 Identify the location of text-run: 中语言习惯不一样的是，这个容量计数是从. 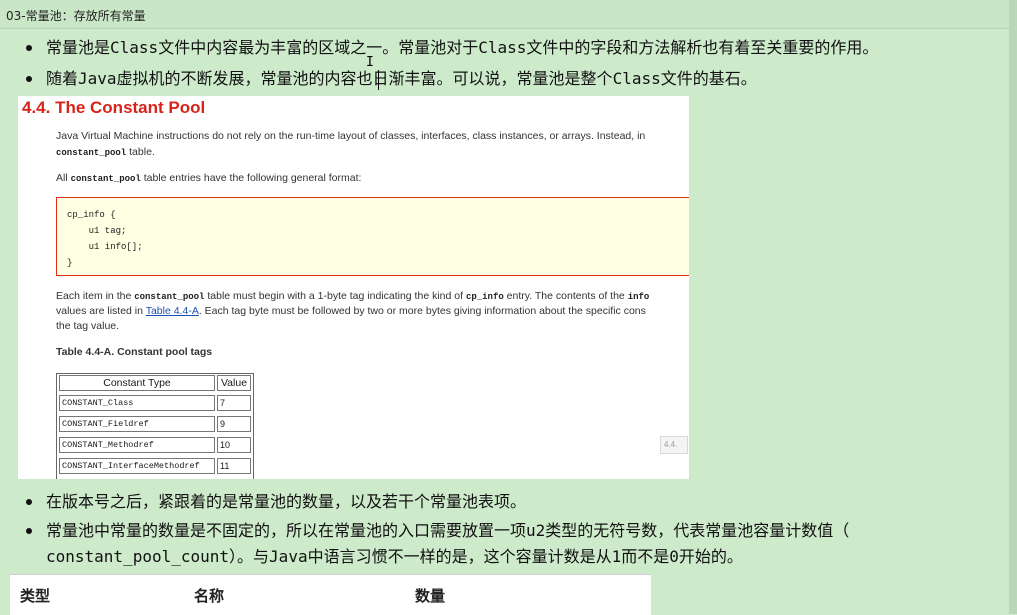
(459, 556).